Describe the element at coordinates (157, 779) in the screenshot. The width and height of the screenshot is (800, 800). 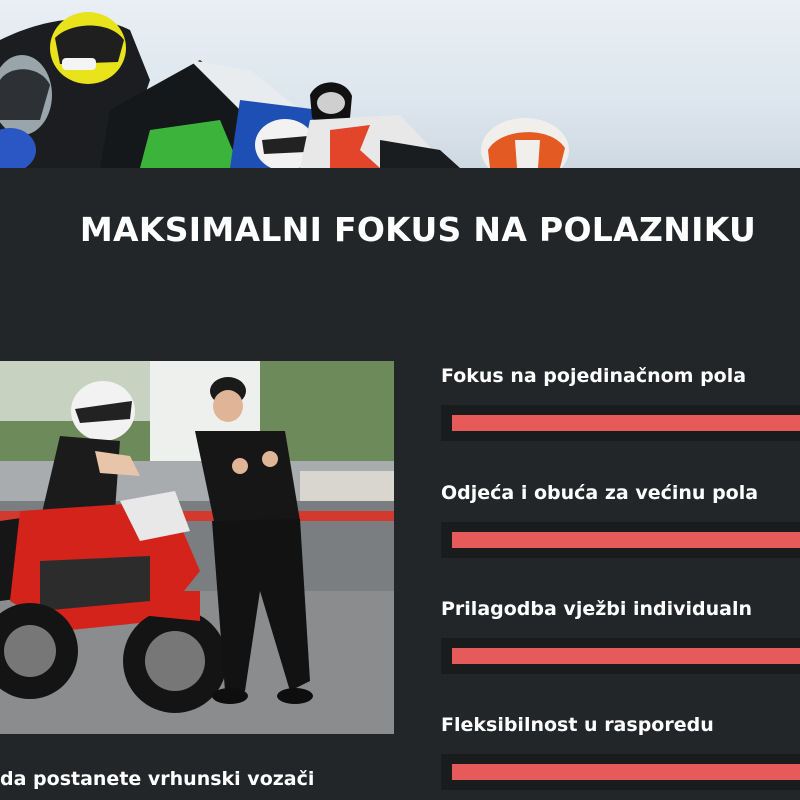
I see `photo-caption: da postanete vrhunski vozači` at that location.